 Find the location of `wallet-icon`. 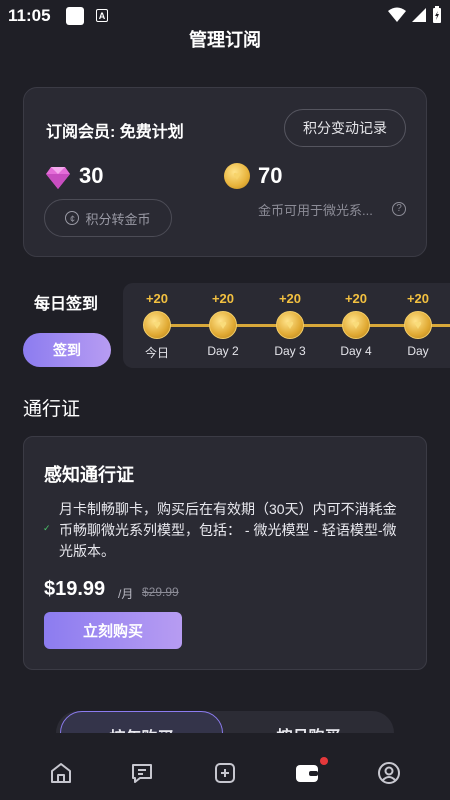

wallet-icon is located at coordinates (307, 773).